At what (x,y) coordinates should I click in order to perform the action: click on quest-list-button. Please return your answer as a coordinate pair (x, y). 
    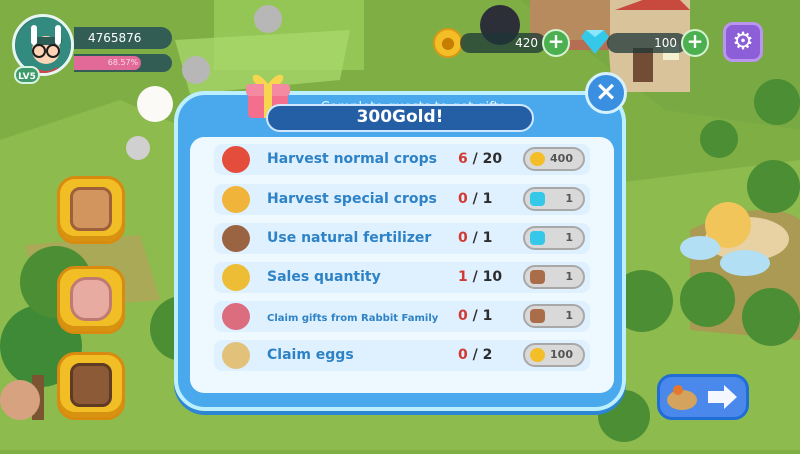
    Looking at the image, I should click on (91, 210).